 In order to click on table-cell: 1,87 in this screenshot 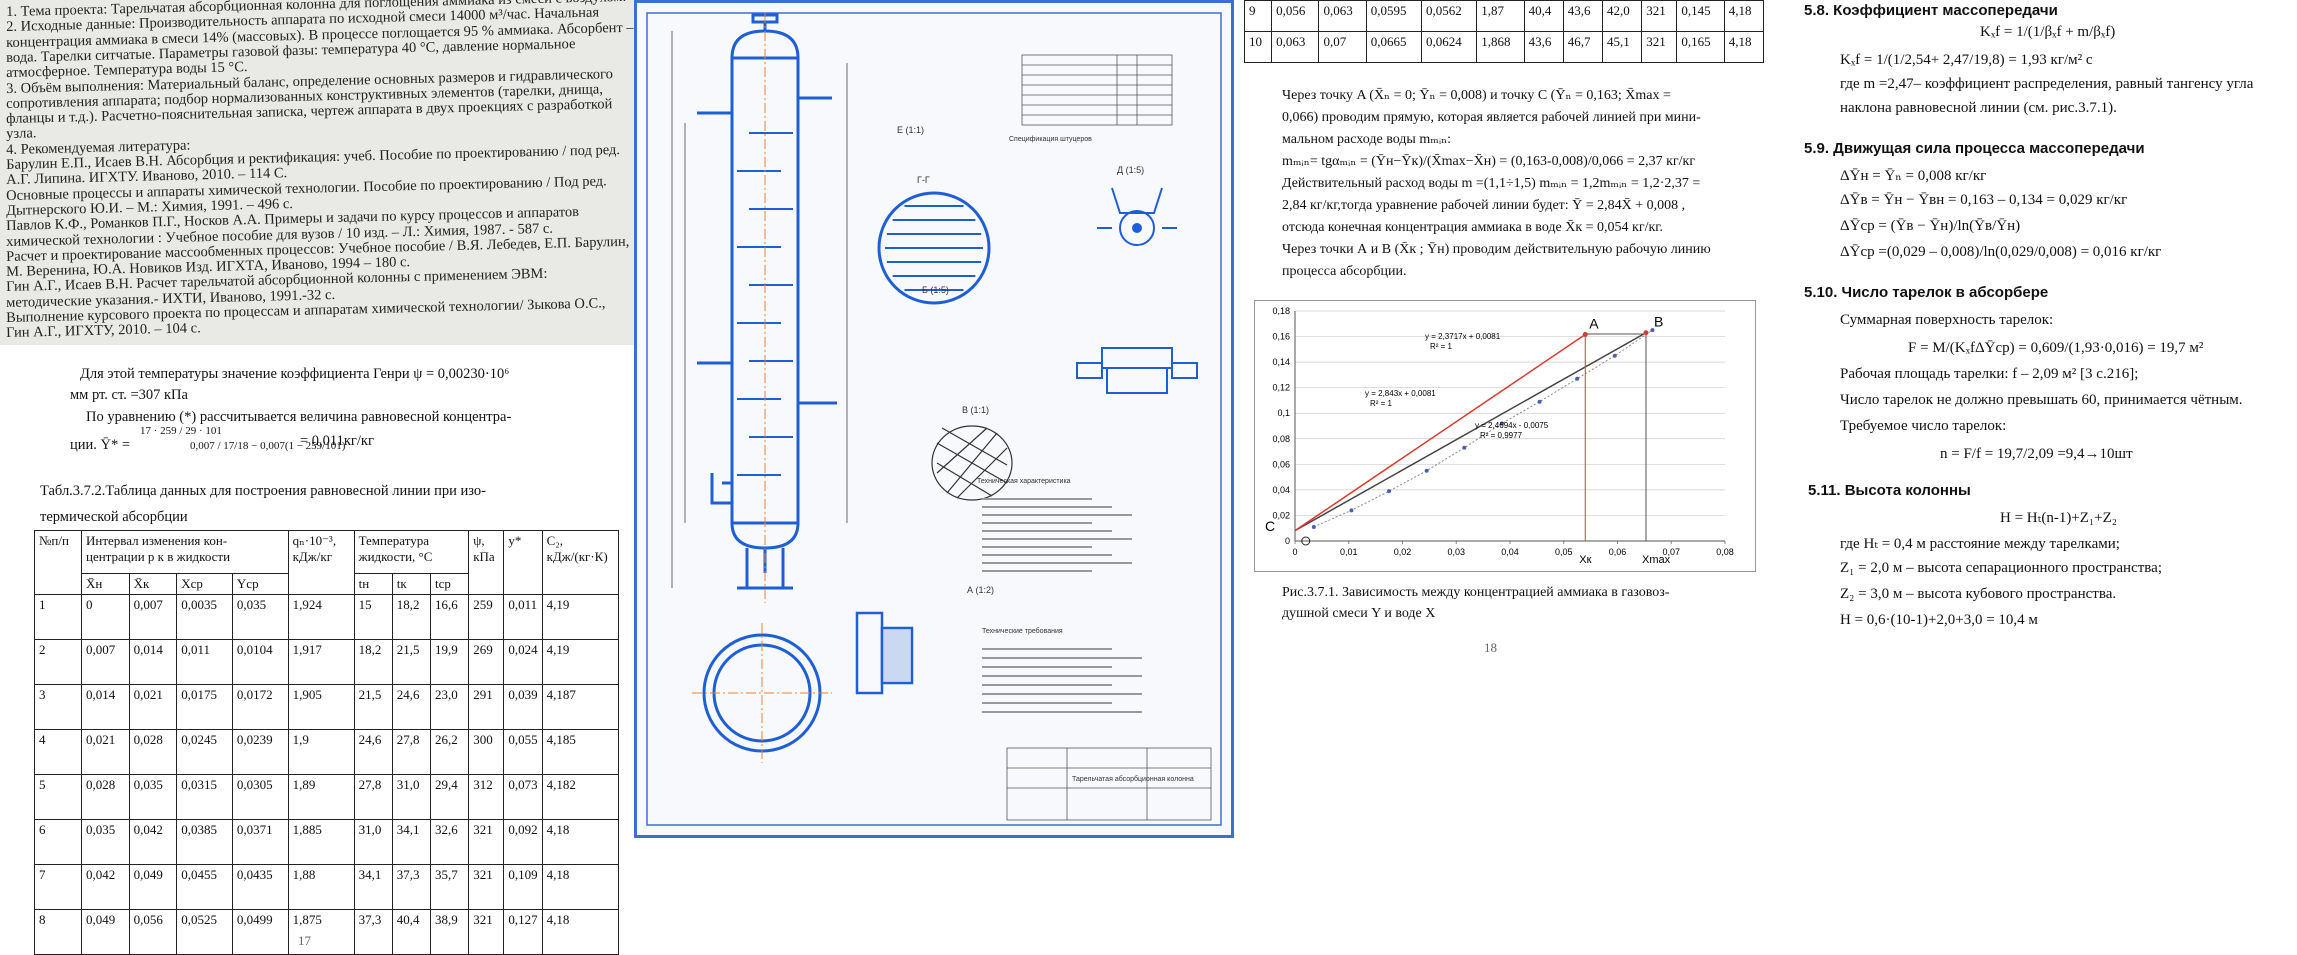, I will do `click(1500, 16)`.